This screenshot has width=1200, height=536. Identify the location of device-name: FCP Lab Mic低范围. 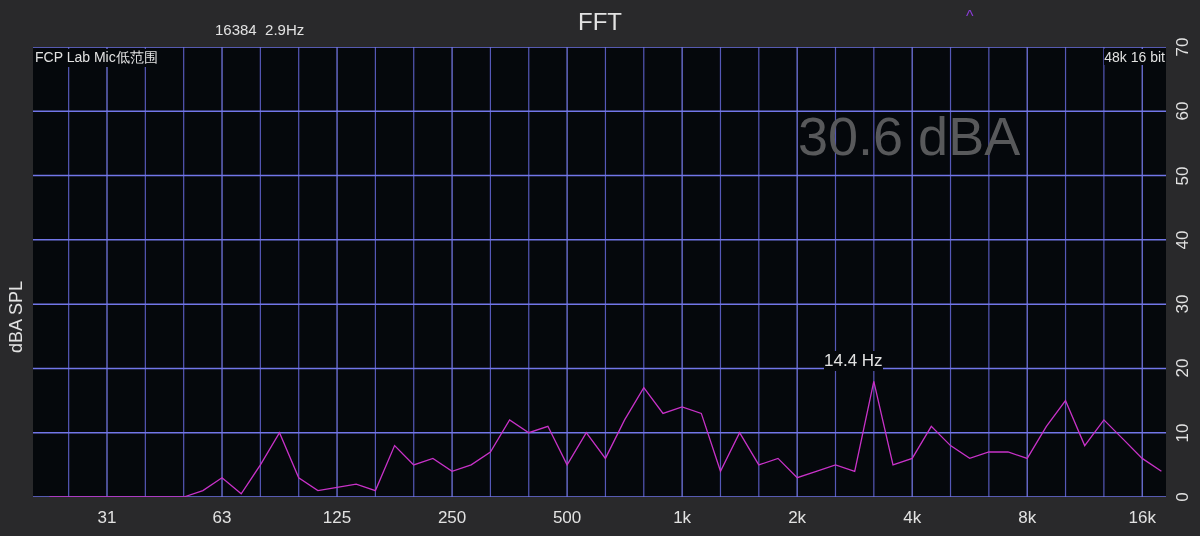
(96, 58).